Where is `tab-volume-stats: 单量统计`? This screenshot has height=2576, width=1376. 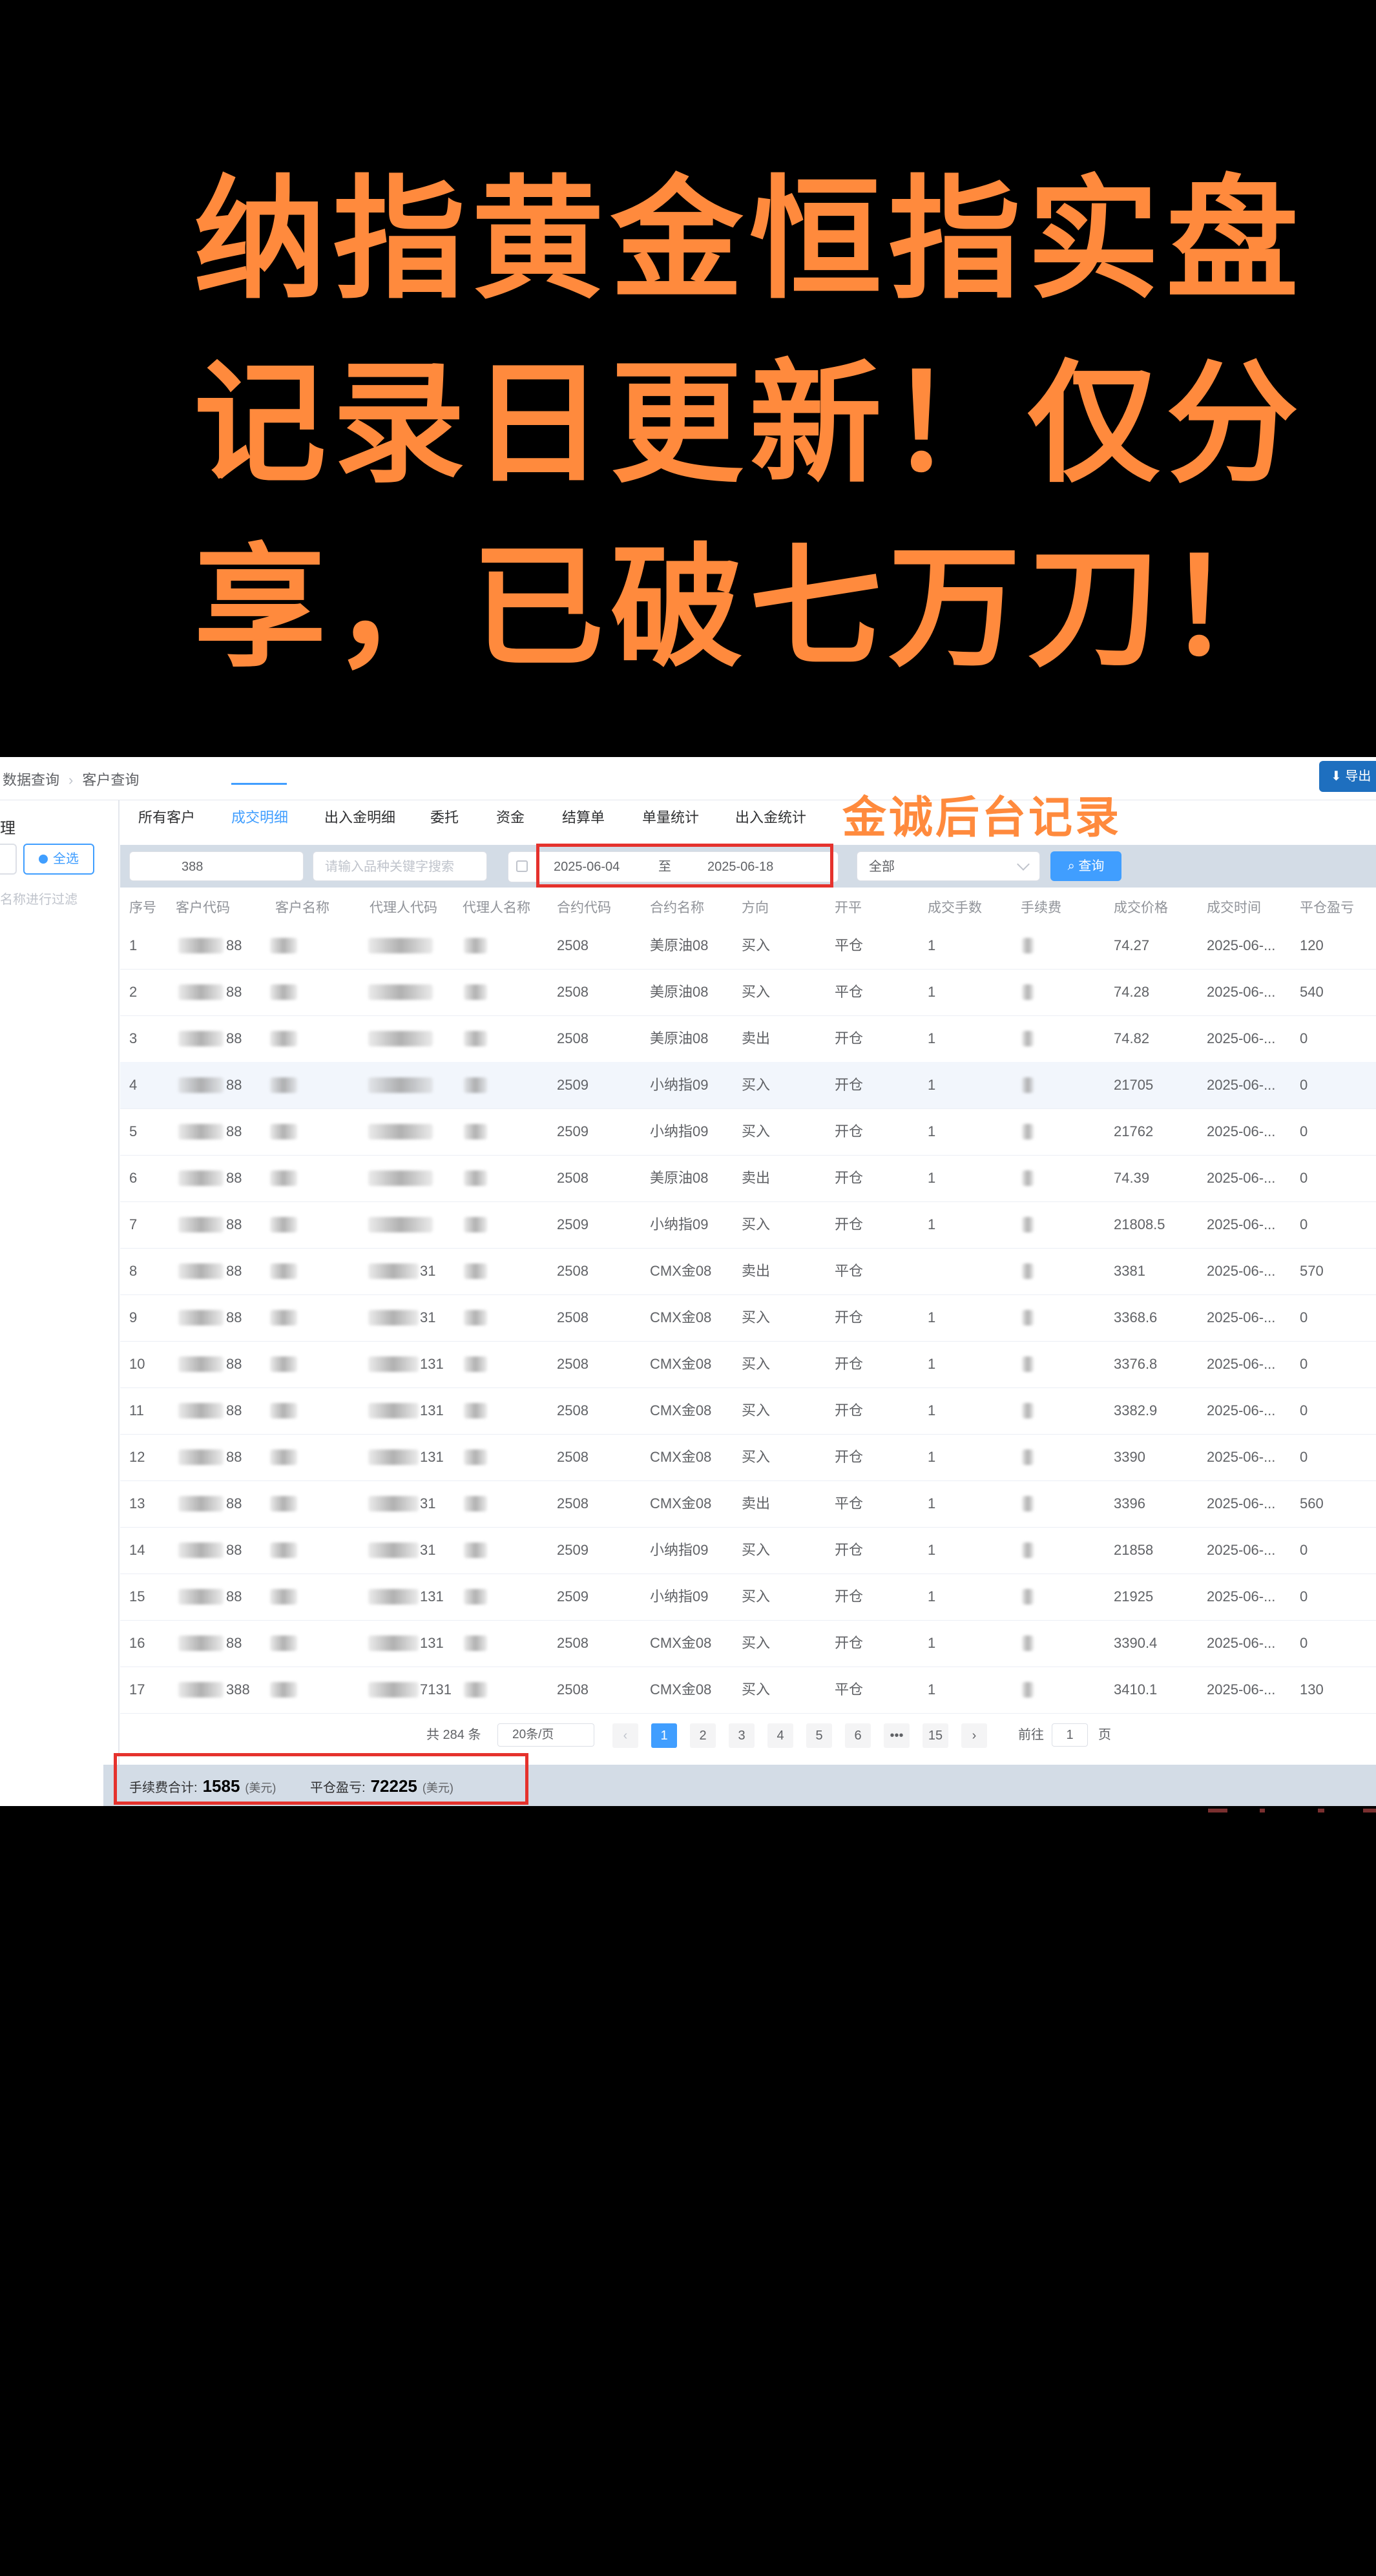
tab-volume-stats: 单量统计 is located at coordinates (670, 816).